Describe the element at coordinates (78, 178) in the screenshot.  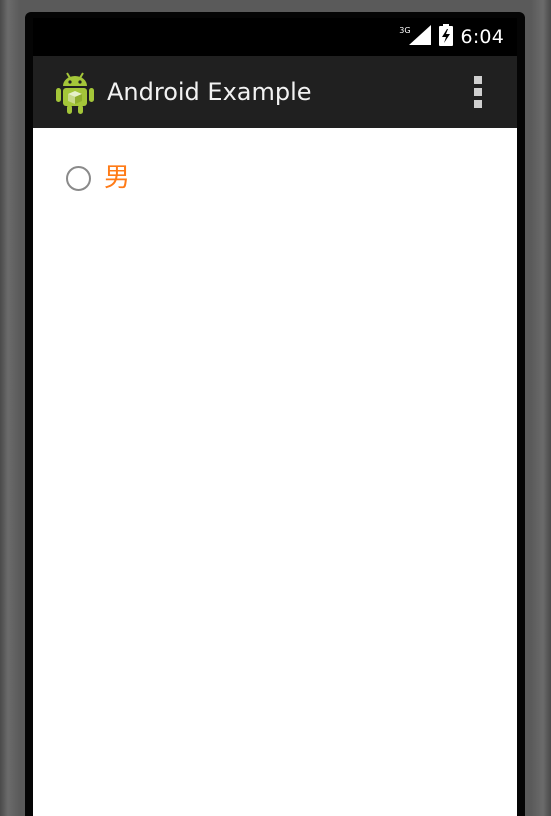
I see `radio-button-circle` at that location.